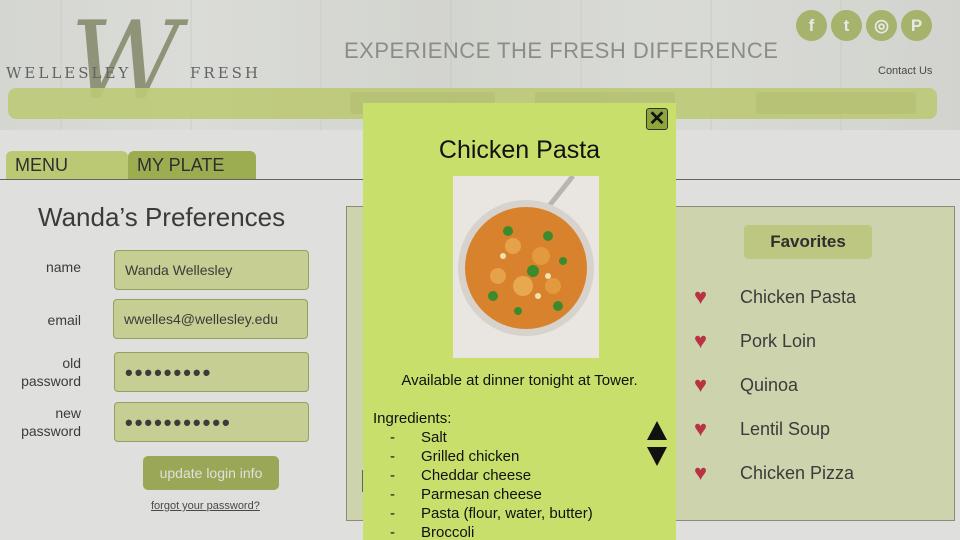 The image size is (960, 540). Describe the element at coordinates (778, 341) in the screenshot. I see `favorite-item-name: Pork Loin` at that location.